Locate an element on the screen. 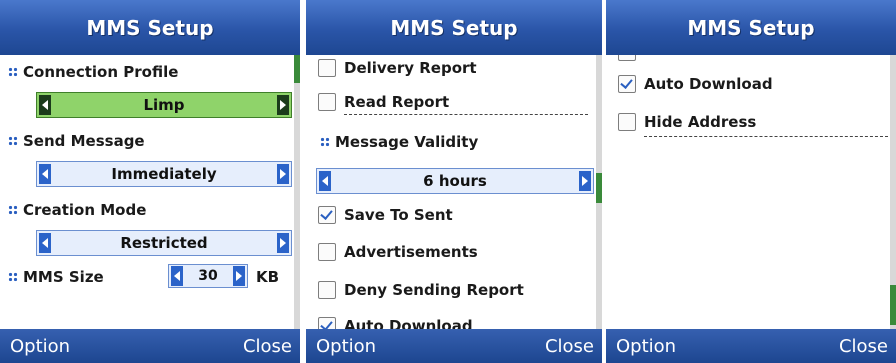  mms-size-unit: KB is located at coordinates (268, 277).